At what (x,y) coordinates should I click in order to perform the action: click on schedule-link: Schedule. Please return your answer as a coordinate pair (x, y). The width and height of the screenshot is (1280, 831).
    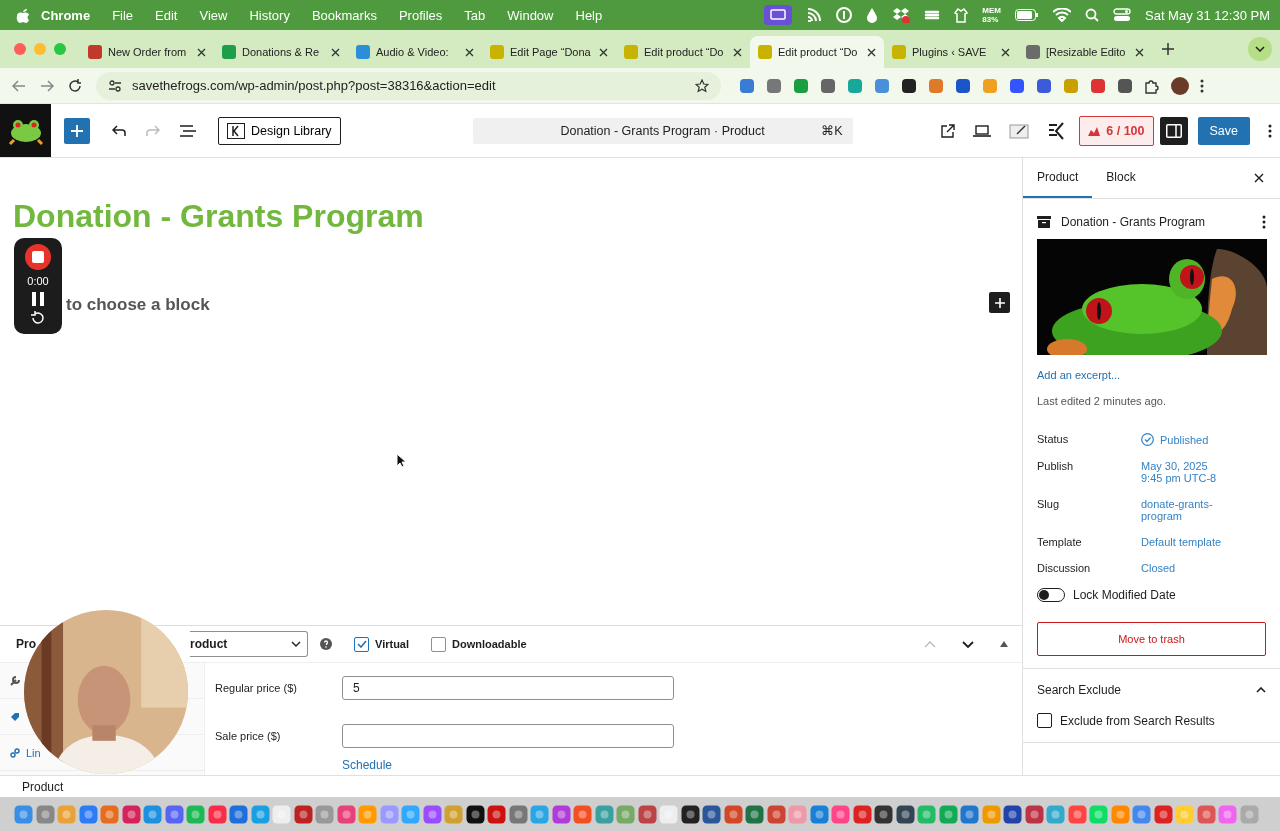
    Looking at the image, I should click on (508, 764).